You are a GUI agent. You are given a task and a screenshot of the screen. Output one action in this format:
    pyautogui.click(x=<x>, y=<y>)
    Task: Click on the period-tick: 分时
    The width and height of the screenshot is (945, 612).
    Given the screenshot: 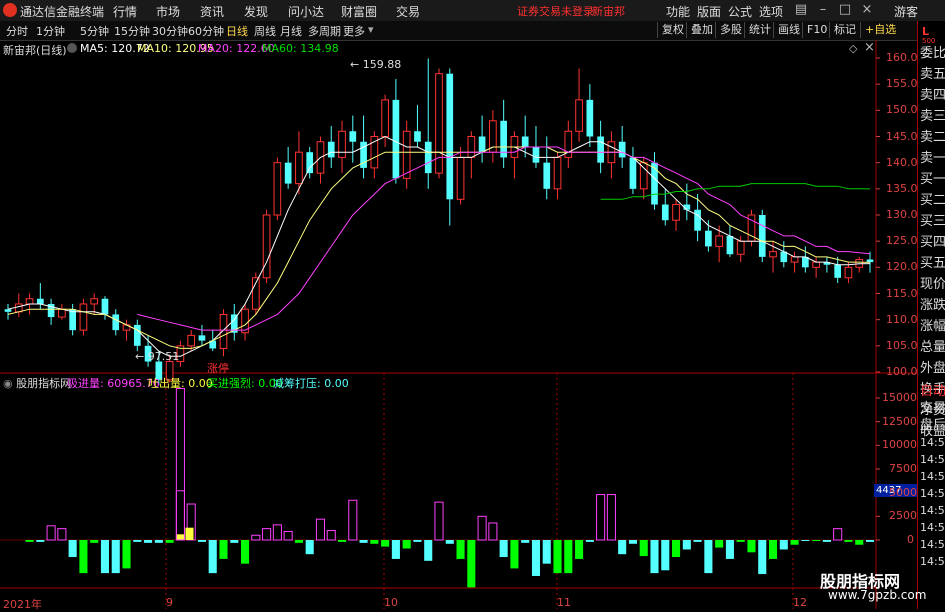 What is the action you would take?
    pyautogui.click(x=17, y=31)
    